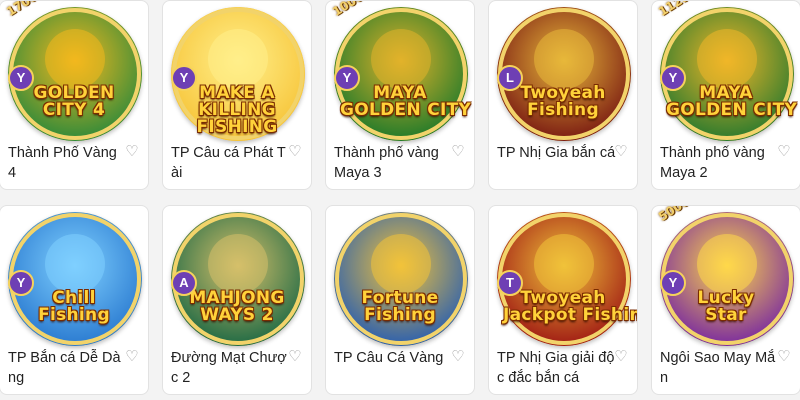 Image resolution: width=800 pixels, height=400 pixels. Describe the element at coordinates (184, 283) in the screenshot. I see `provider-badge: A` at that location.